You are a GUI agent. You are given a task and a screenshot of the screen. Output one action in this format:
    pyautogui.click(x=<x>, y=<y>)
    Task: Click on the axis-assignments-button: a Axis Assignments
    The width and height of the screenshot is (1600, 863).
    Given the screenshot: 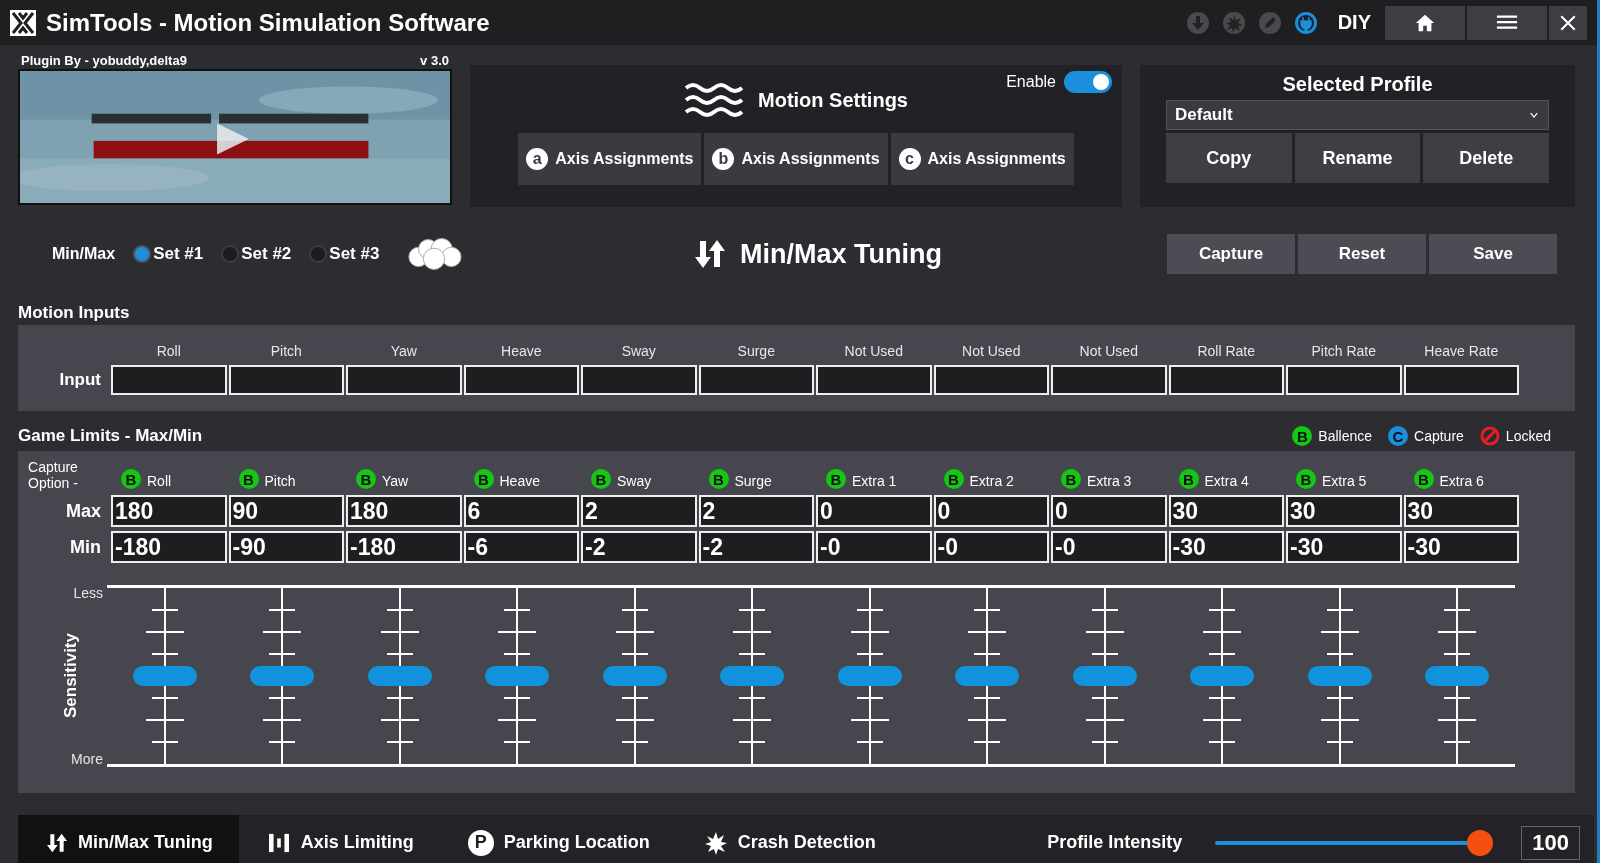 What is the action you would take?
    pyautogui.click(x=610, y=159)
    